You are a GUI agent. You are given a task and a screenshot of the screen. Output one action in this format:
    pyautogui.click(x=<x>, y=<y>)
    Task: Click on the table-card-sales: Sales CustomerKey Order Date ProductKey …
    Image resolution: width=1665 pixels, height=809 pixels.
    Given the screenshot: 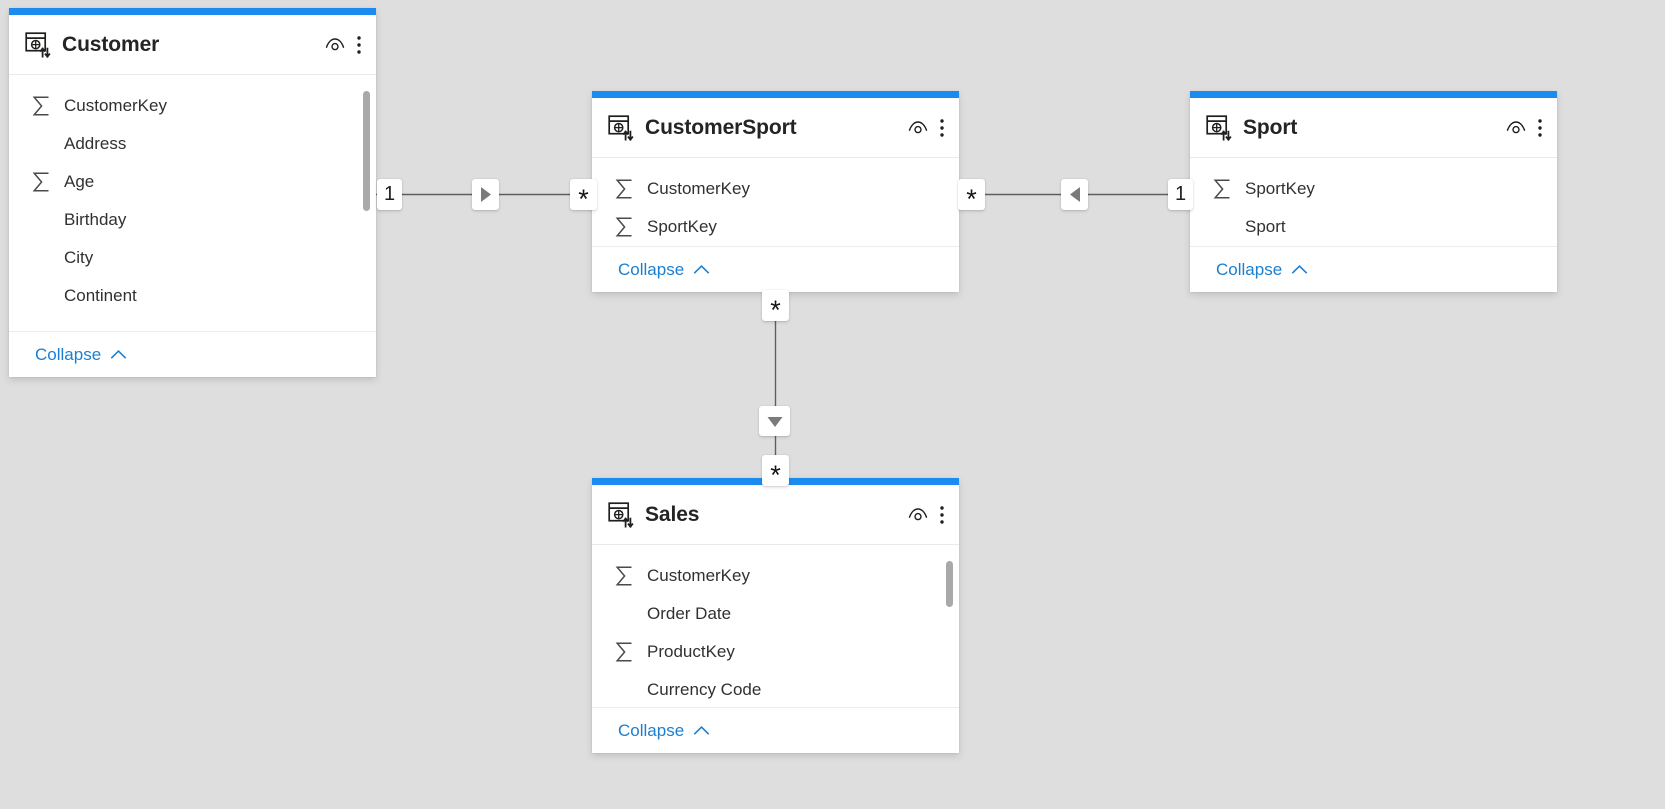 What is the action you would take?
    pyautogui.click(x=775, y=615)
    